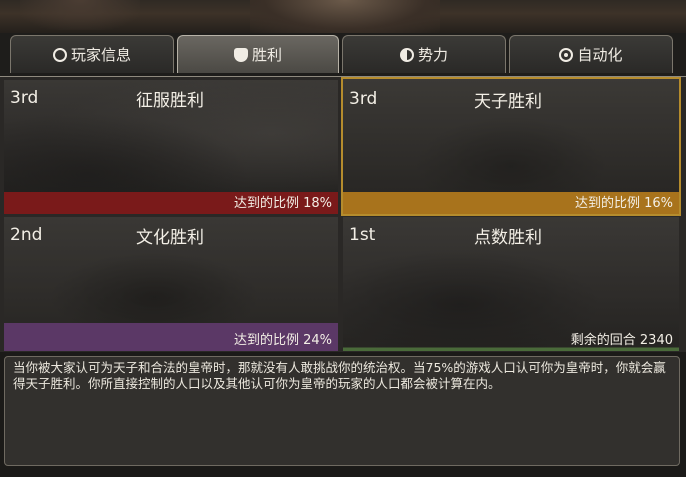 The width and height of the screenshot is (686, 477). I want to click on tab-label: 胜利, so click(266, 55).